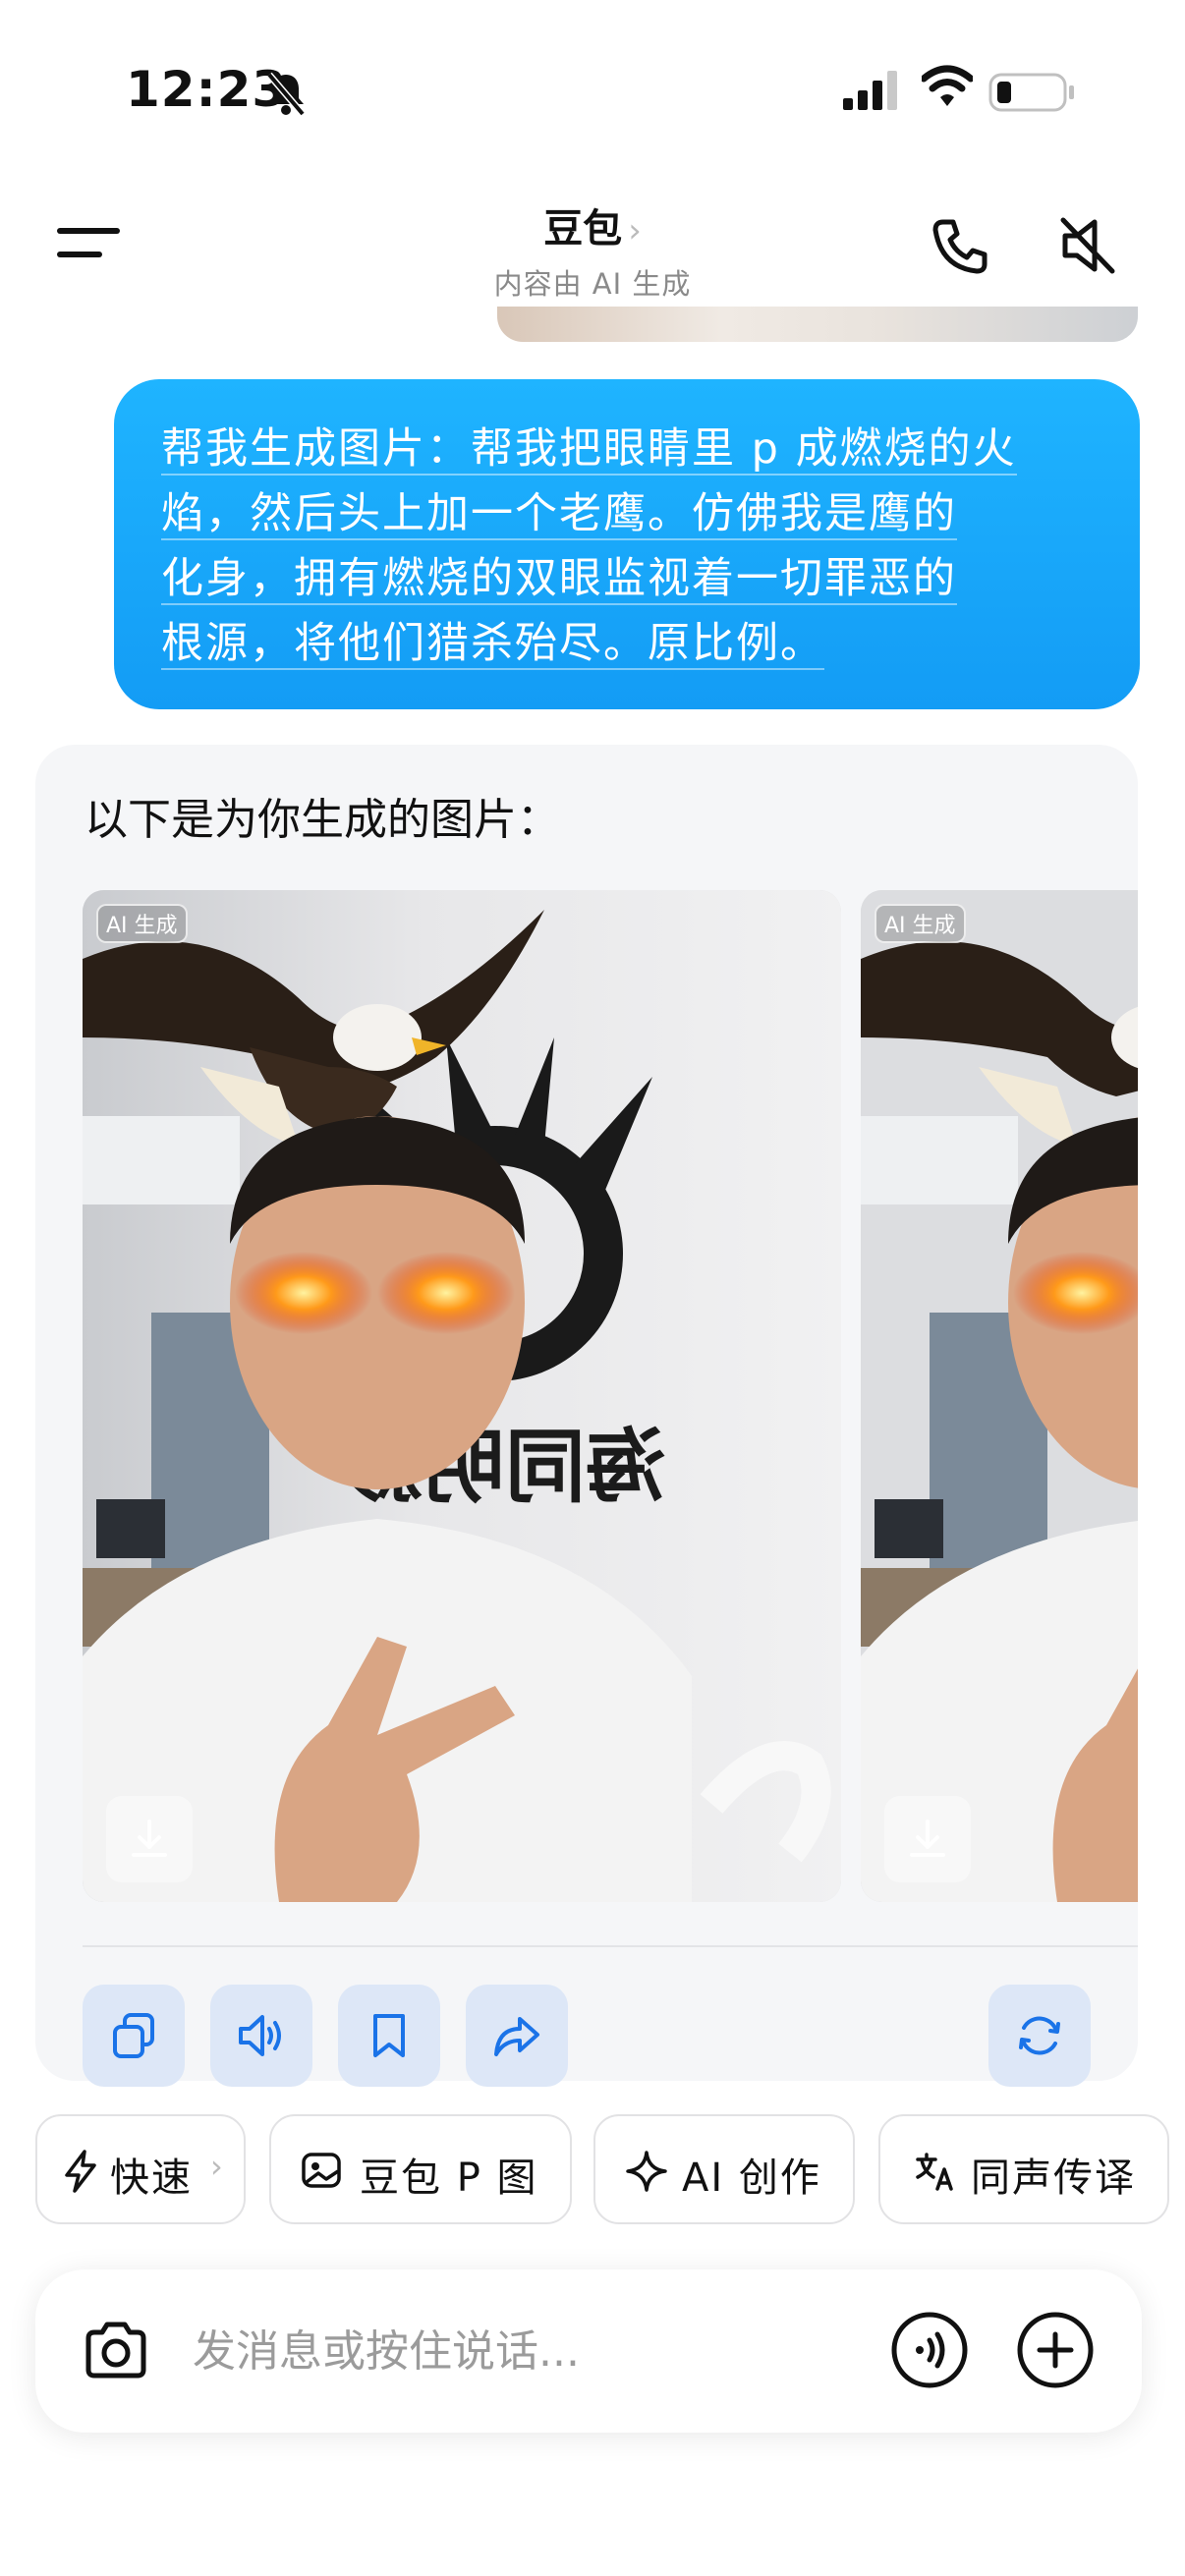 The width and height of the screenshot is (1185, 2576). I want to click on translate-icon, so click(935, 2172).